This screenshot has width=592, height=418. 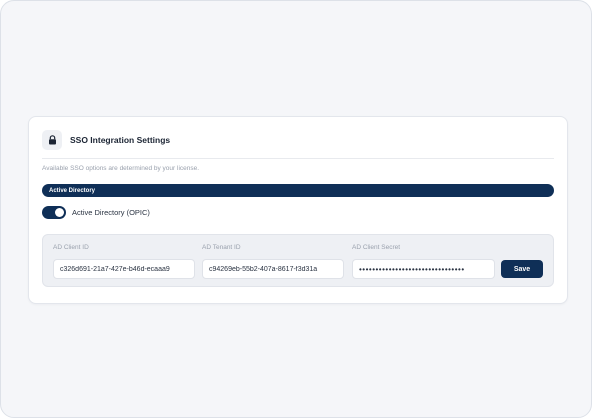 I want to click on save-button: Save, so click(x=522, y=269).